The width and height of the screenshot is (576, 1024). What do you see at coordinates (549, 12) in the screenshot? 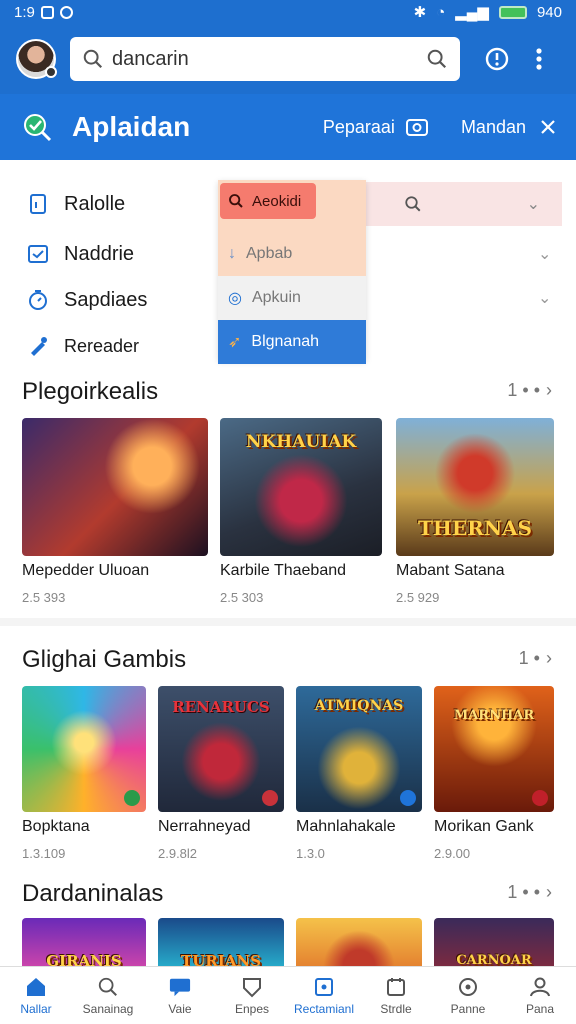
I see `battery-level: 940` at bounding box center [549, 12].